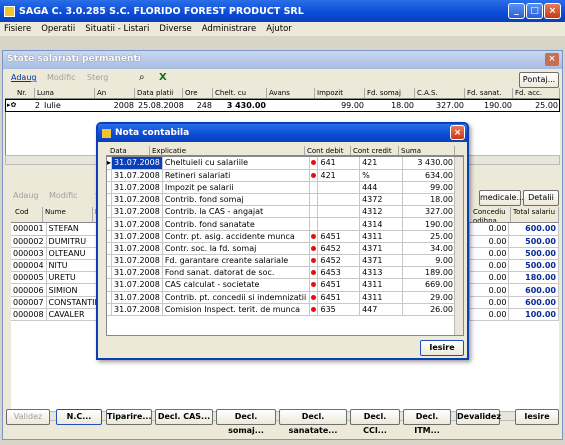 The image size is (565, 445). I want to click on col-data: Data platii, so click(159, 93).